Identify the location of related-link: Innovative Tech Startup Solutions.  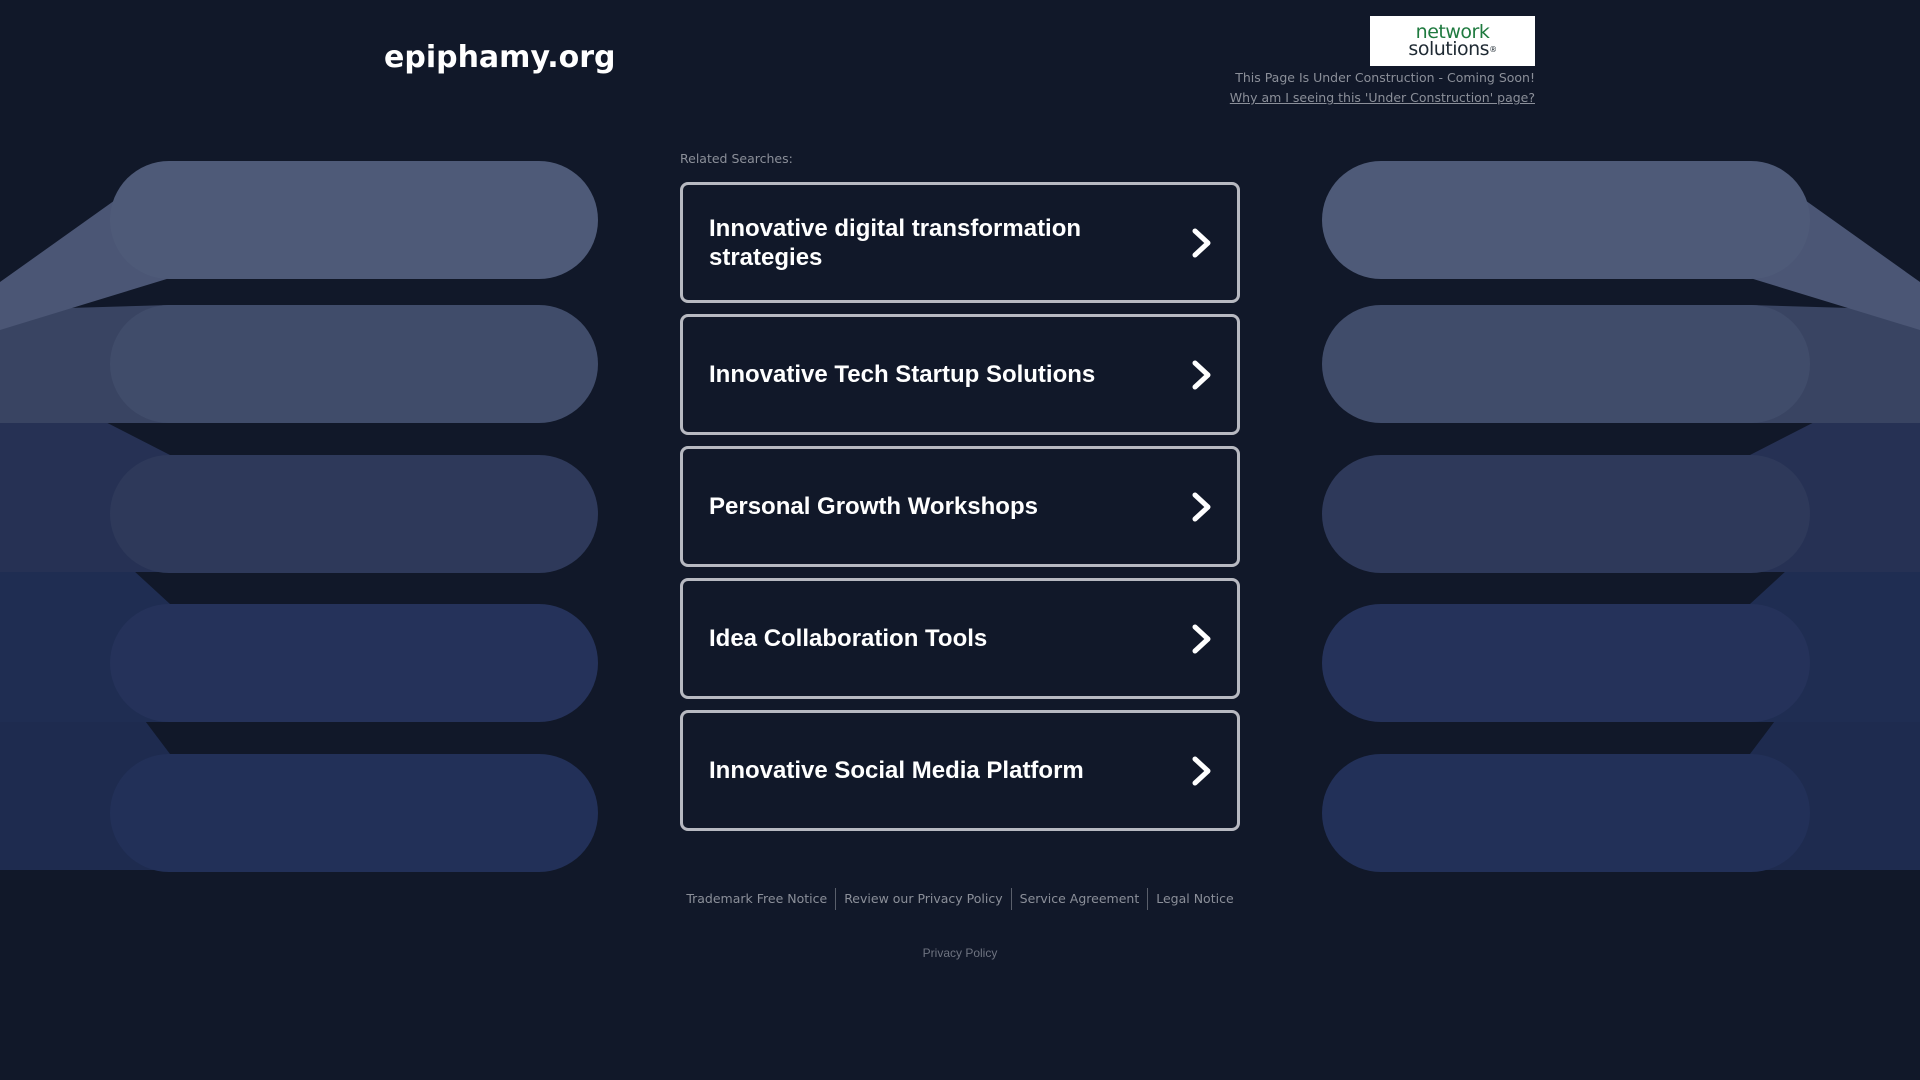
(960, 374).